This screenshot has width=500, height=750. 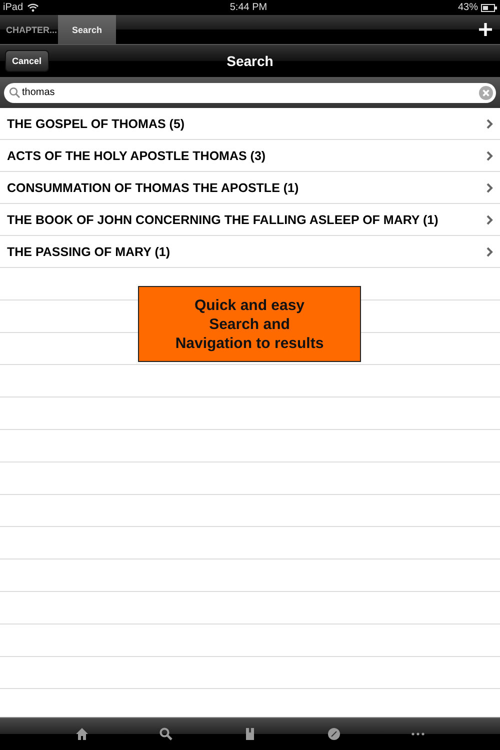 What do you see at coordinates (249, 7) in the screenshot?
I see `clock: 5:44 PM` at bounding box center [249, 7].